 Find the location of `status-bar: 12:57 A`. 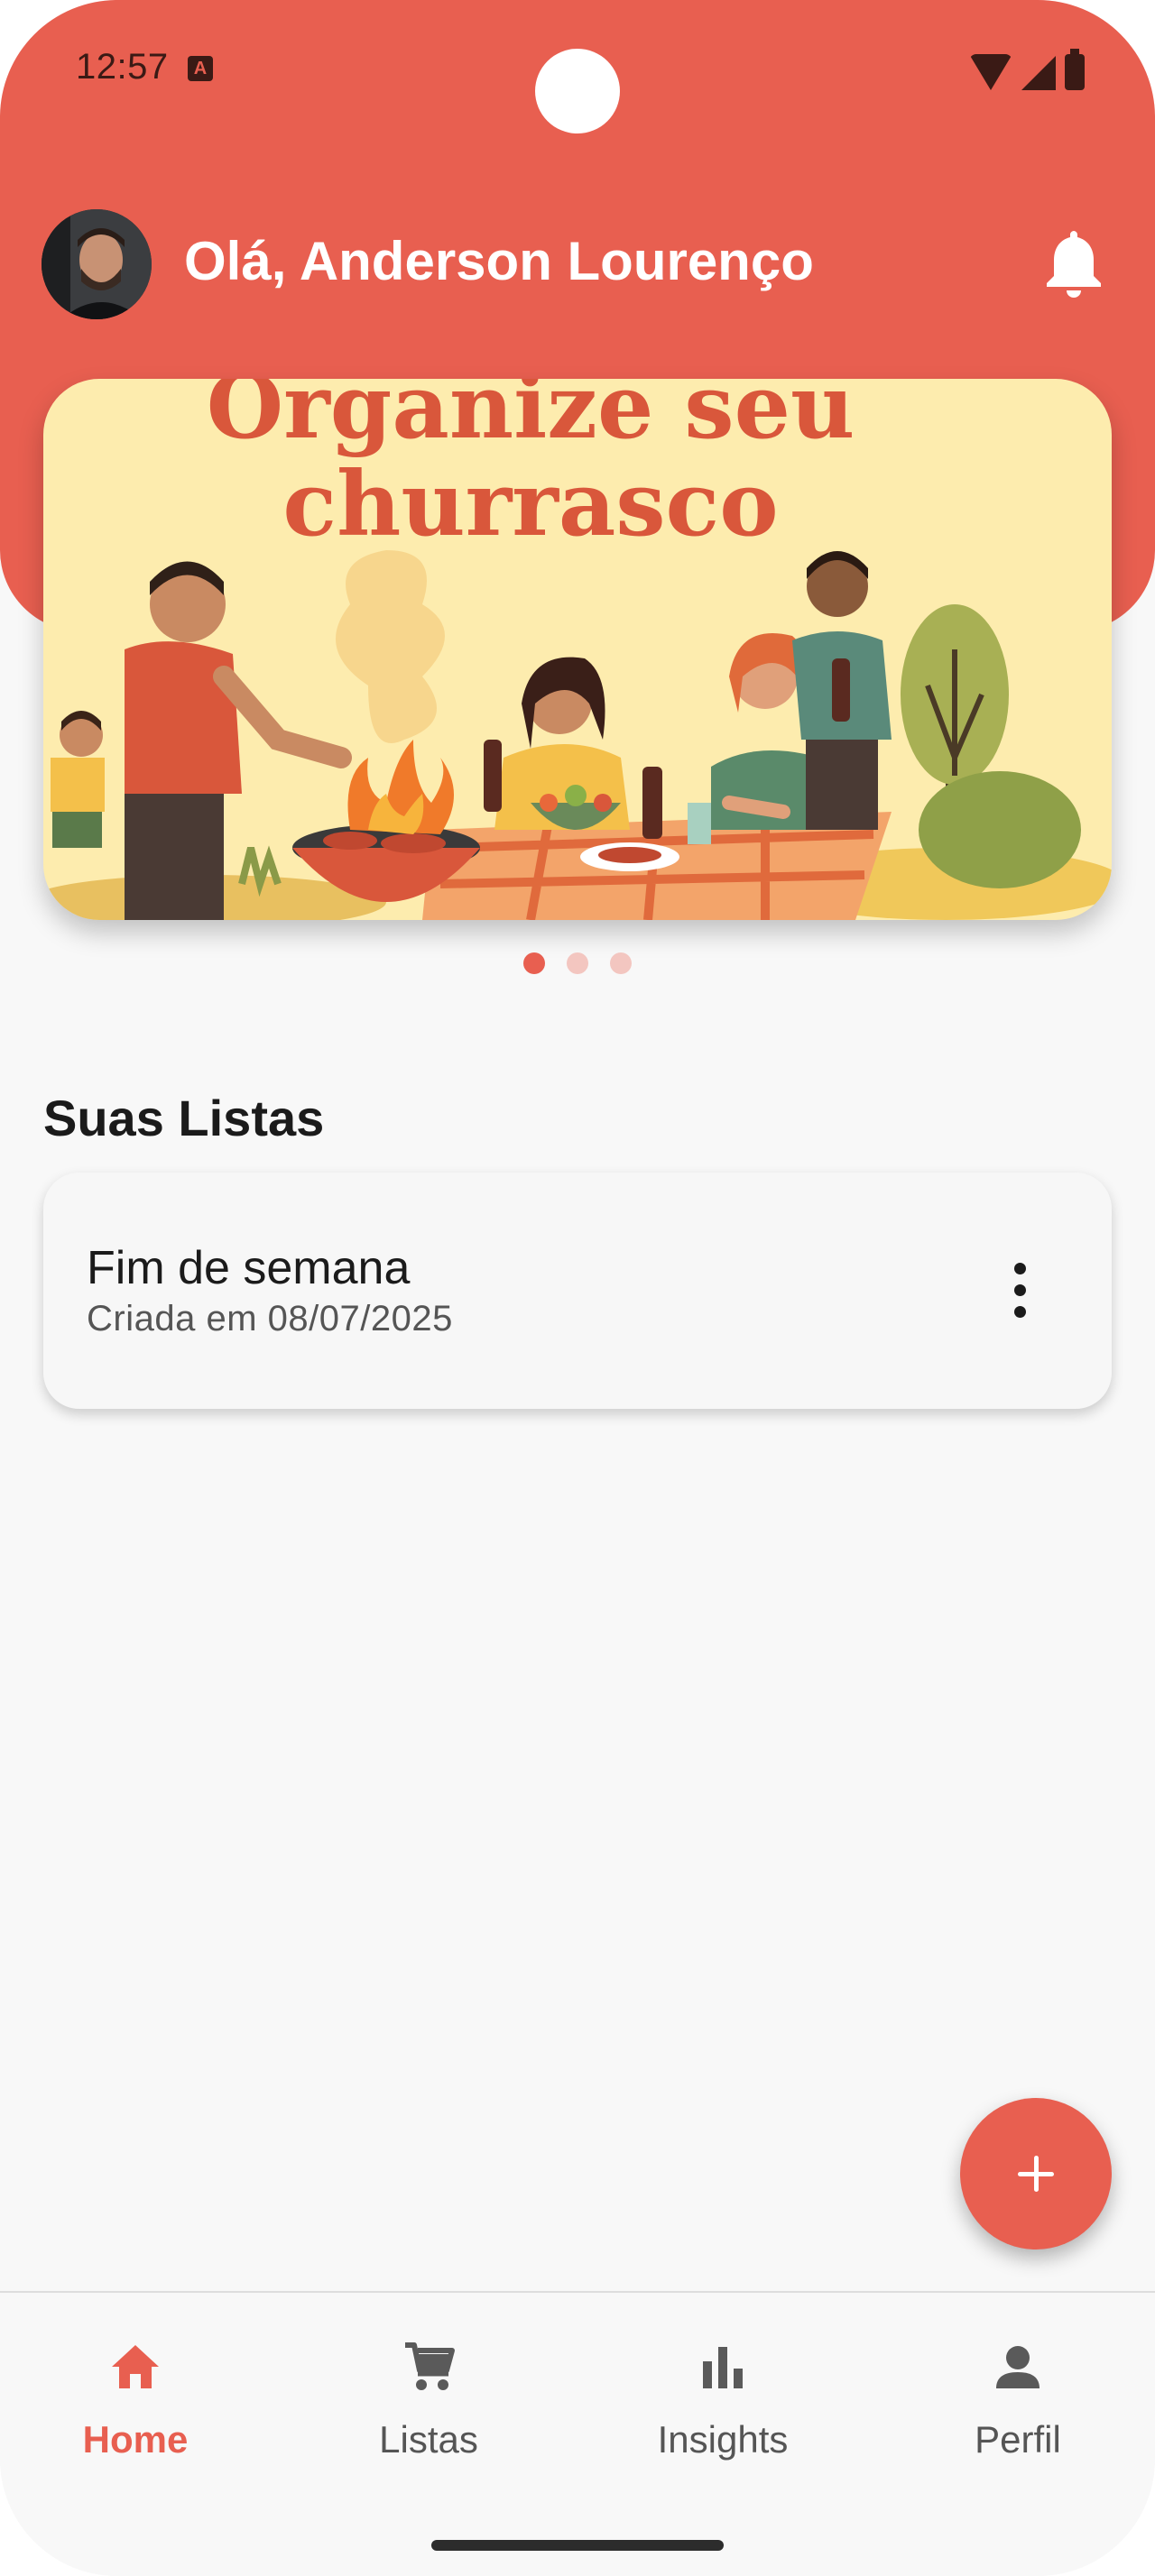

status-bar: 12:57 A is located at coordinates (577, 68).